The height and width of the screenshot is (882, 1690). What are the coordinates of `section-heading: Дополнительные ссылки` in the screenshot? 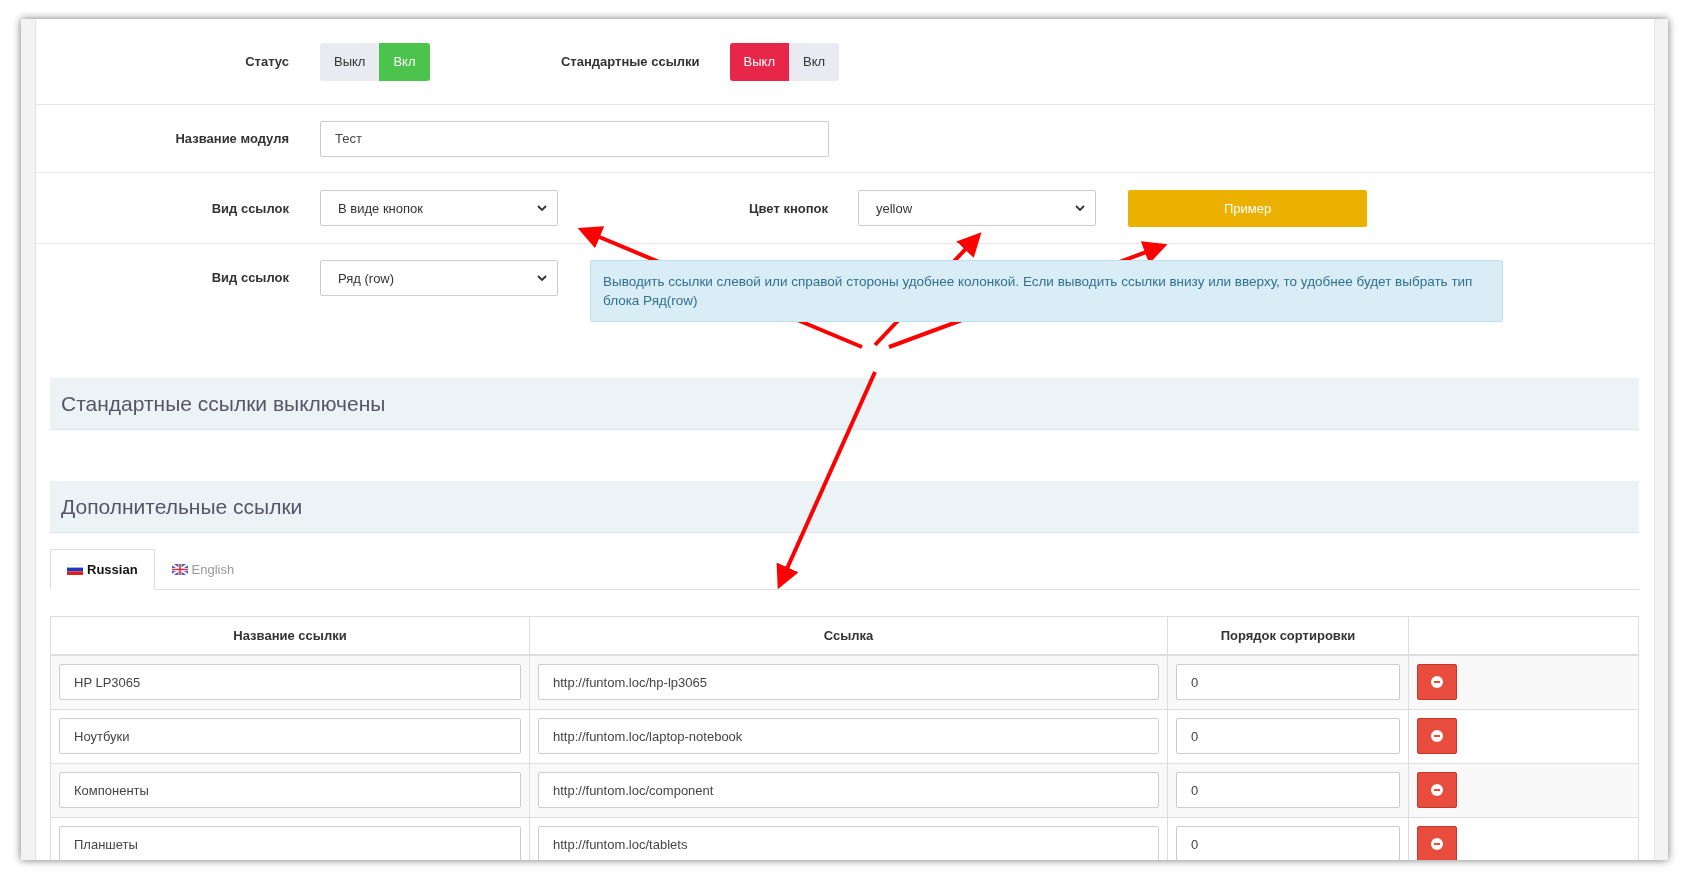 It's located at (844, 507).